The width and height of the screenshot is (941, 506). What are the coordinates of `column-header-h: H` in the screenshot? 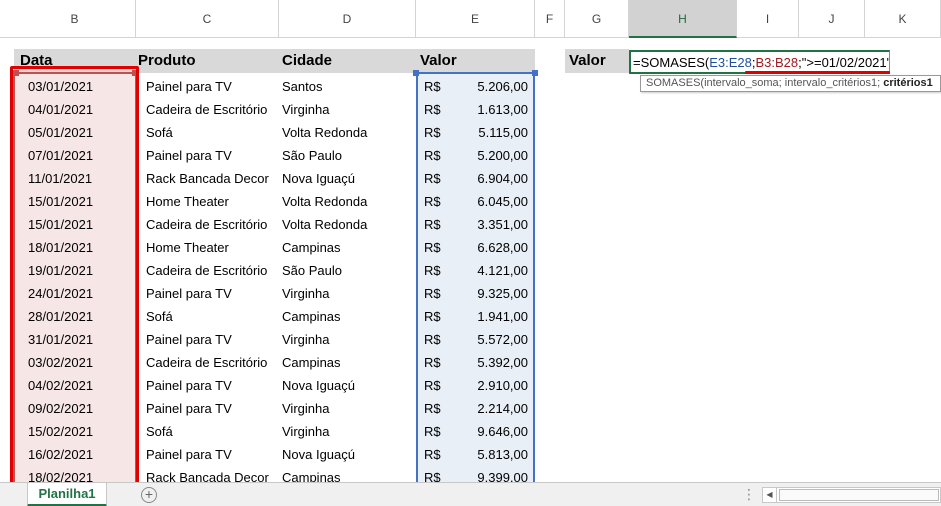 It's located at (683, 19).